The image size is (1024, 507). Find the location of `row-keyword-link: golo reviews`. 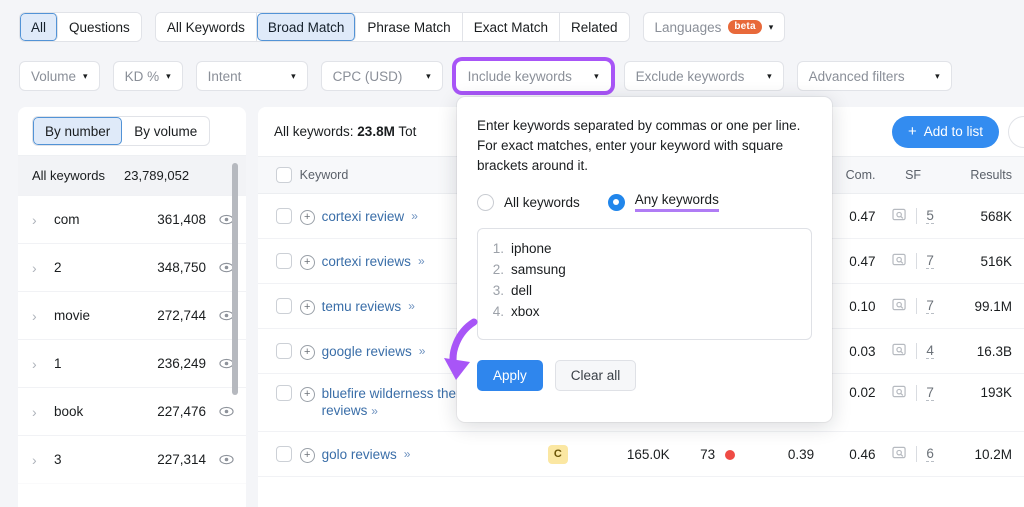

row-keyword-link: golo reviews is located at coordinates (359, 454).